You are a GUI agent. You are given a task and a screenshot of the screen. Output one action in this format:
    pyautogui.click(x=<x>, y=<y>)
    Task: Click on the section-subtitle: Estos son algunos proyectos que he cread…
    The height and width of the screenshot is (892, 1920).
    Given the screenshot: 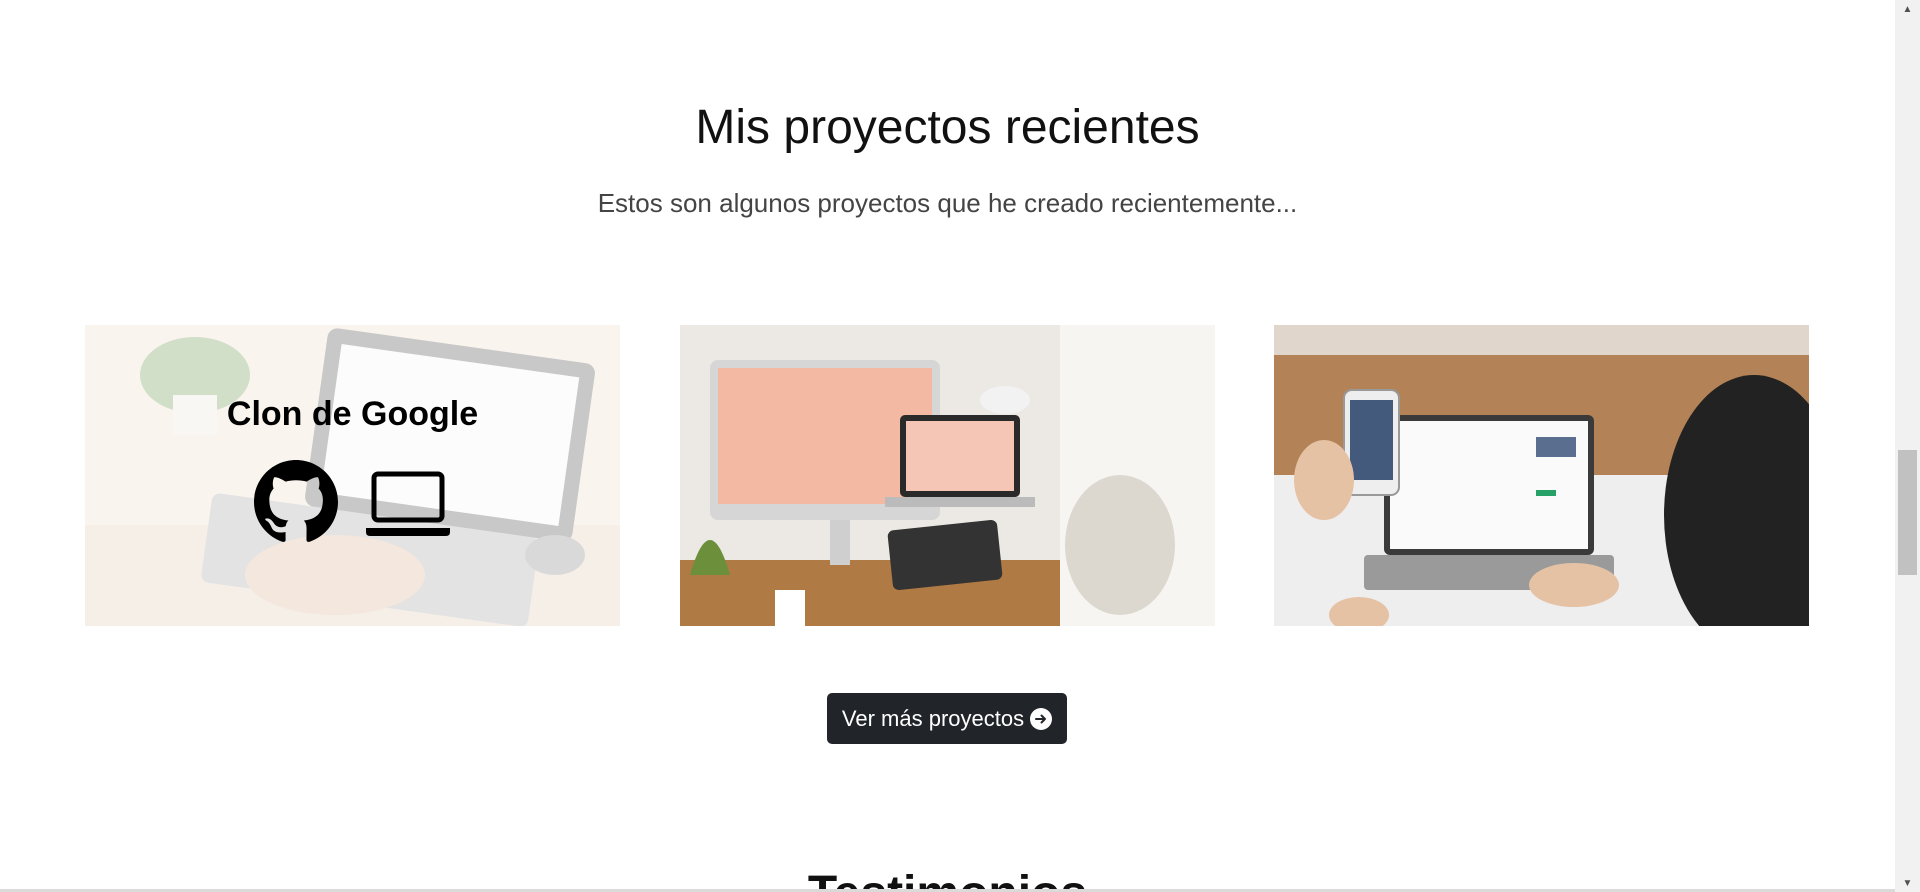 What is the action you would take?
    pyautogui.click(x=947, y=203)
    